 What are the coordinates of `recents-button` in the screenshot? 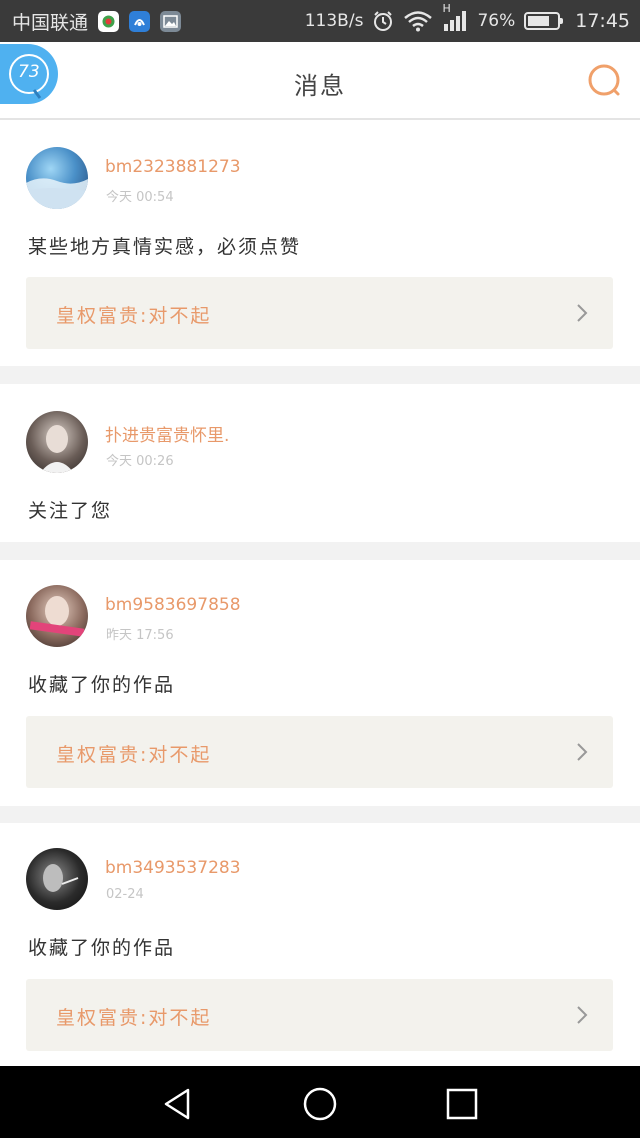 It's located at (462, 1104).